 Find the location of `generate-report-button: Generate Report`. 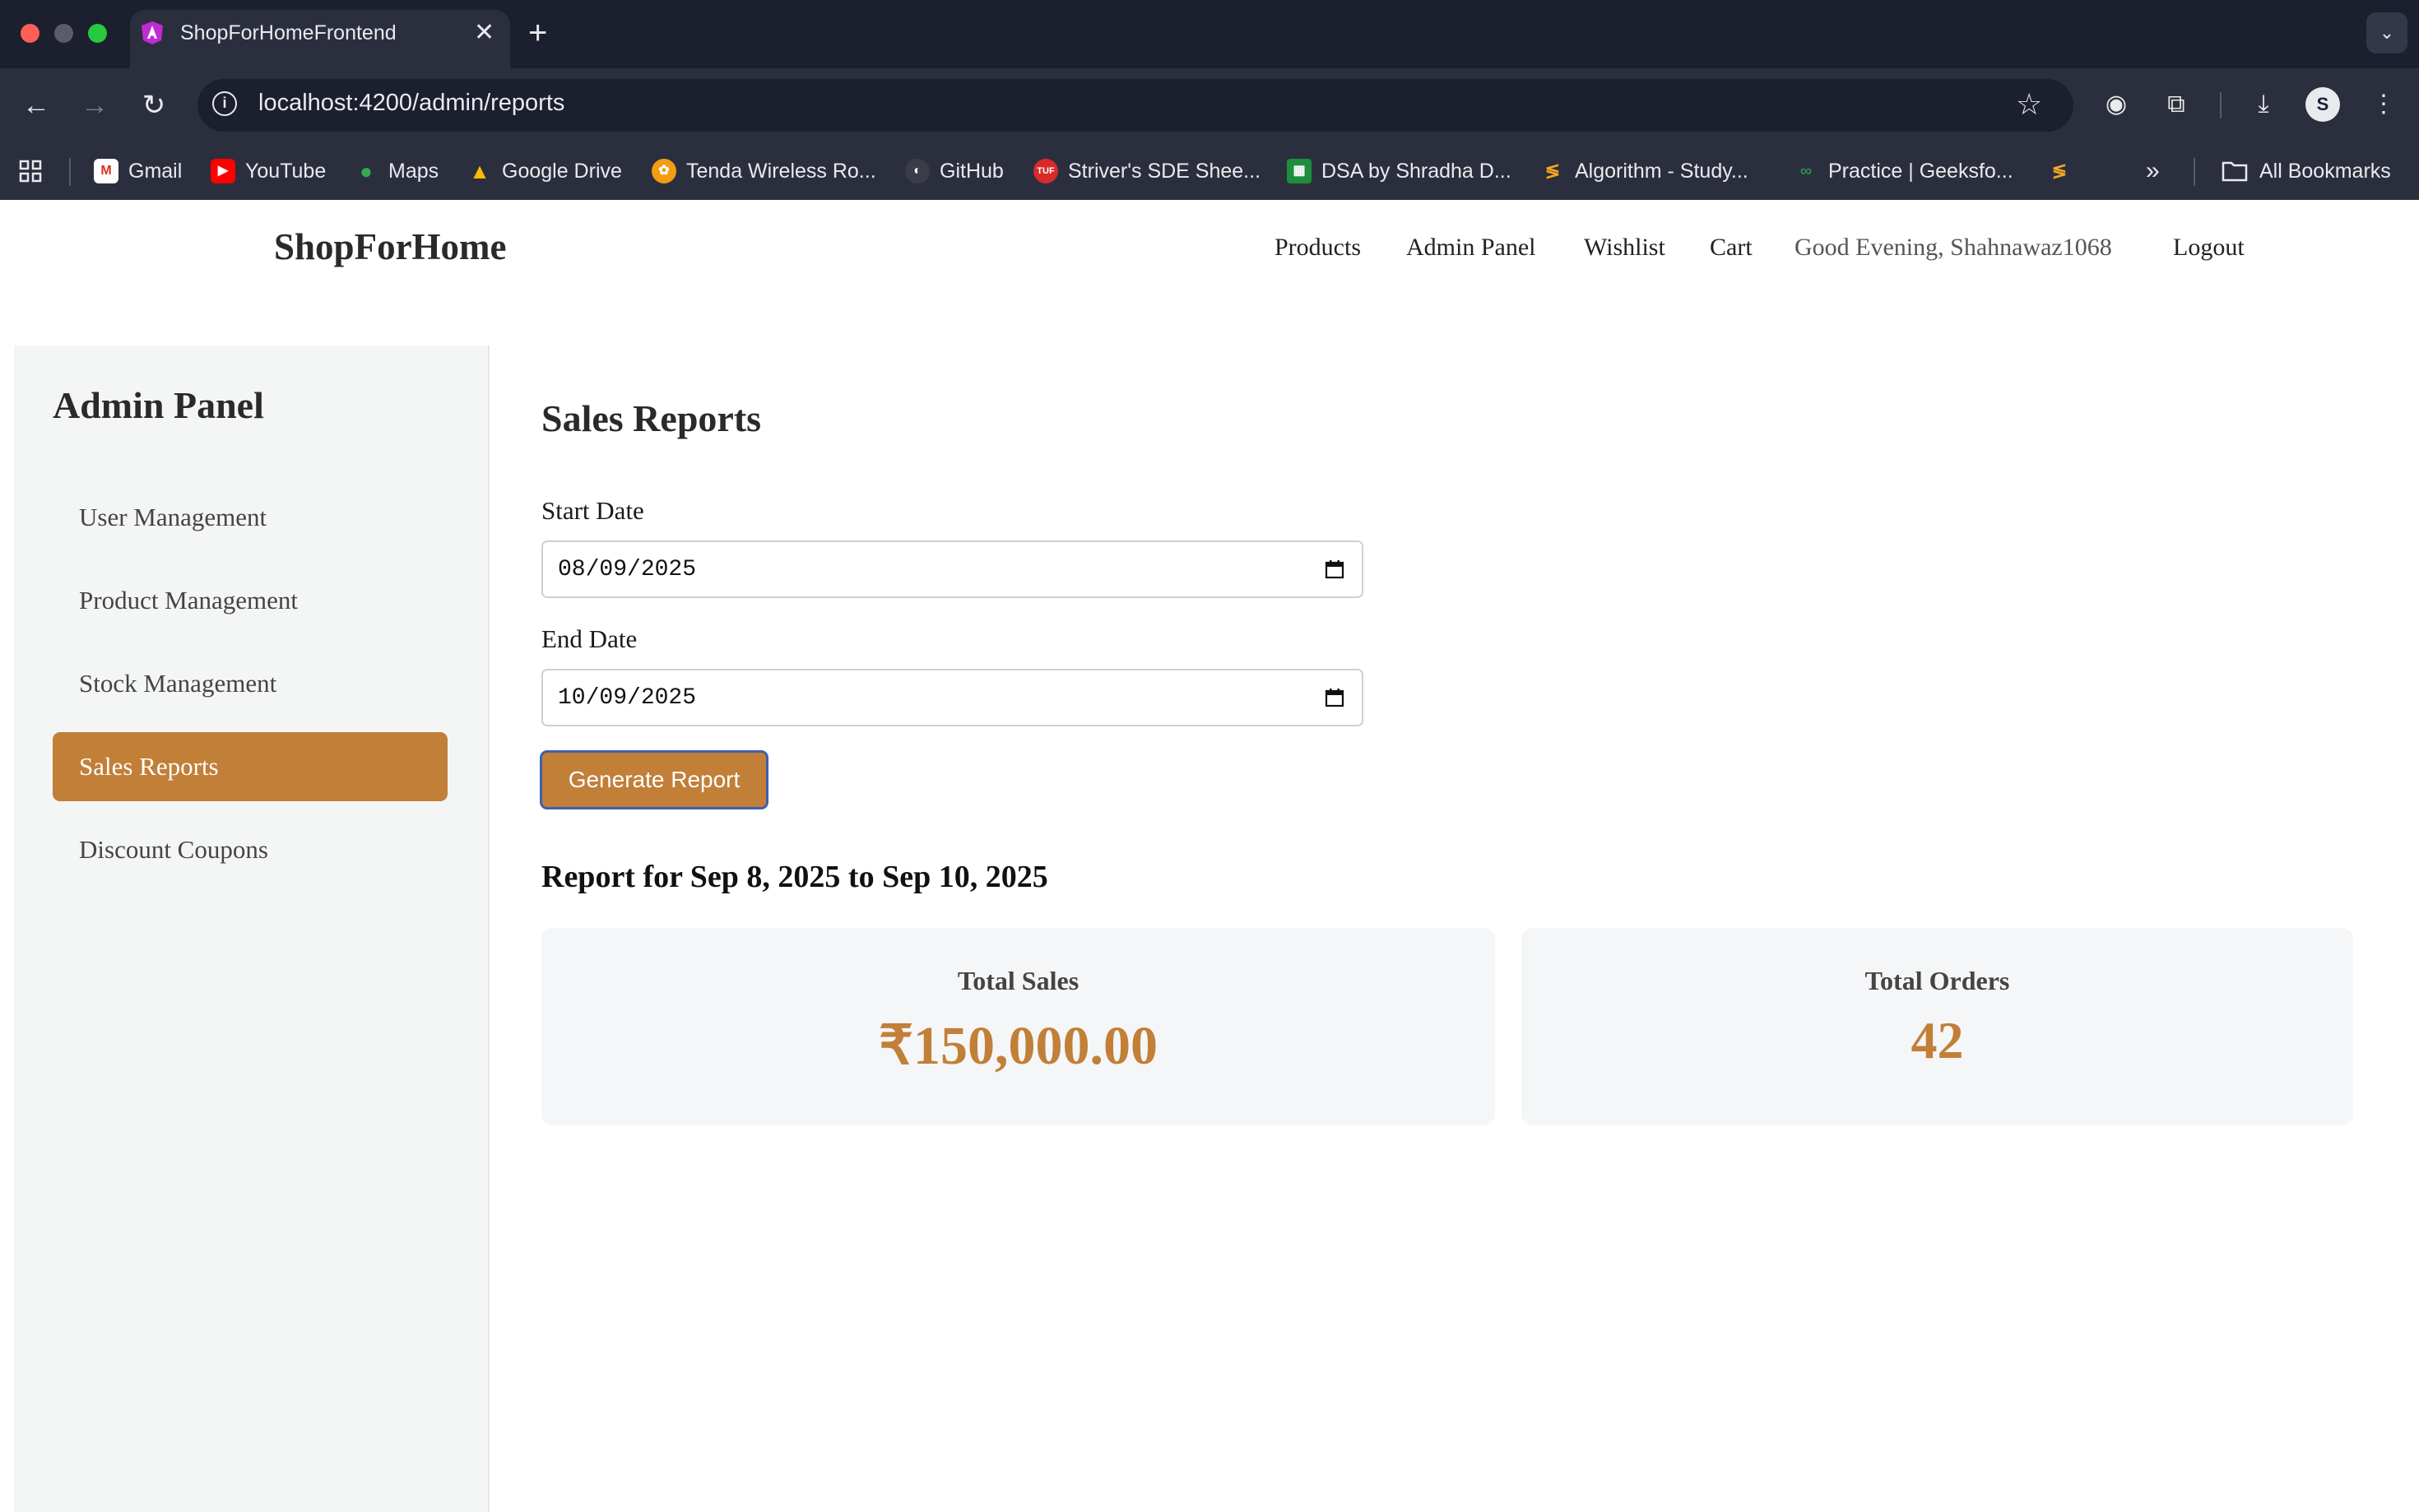

generate-report-button: Generate Report is located at coordinates (654, 779).